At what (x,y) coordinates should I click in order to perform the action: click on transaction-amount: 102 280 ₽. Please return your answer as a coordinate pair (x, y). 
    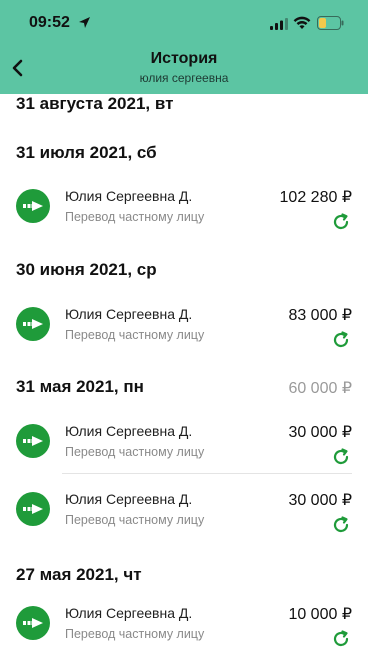
    Looking at the image, I should click on (315, 197).